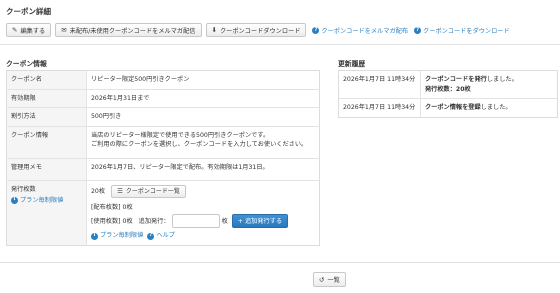 Image resolution: width=560 pixels, height=293 pixels. Describe the element at coordinates (165, 236) in the screenshot. I see `help-link-label: ヘルプ` at that location.